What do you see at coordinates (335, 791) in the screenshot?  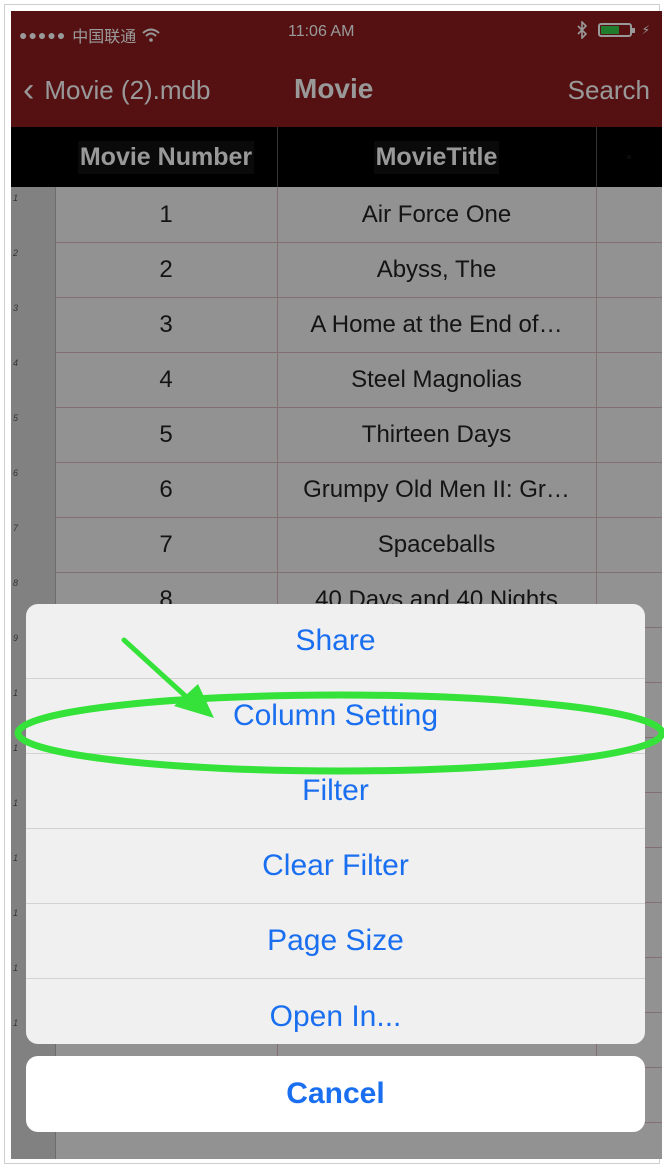 I see `filter-action: Filter` at bounding box center [335, 791].